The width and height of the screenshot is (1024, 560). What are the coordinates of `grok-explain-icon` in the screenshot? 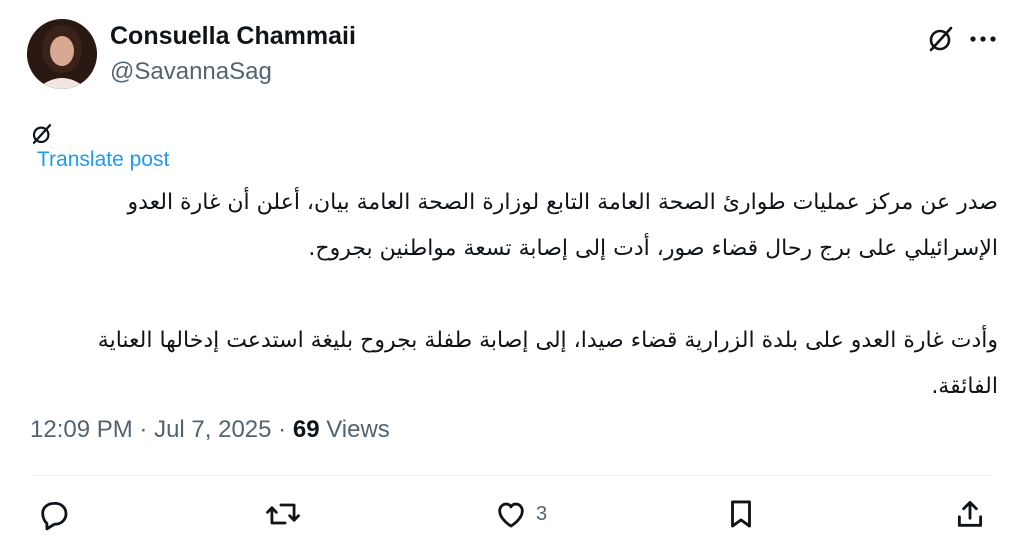 It's located at (42, 134).